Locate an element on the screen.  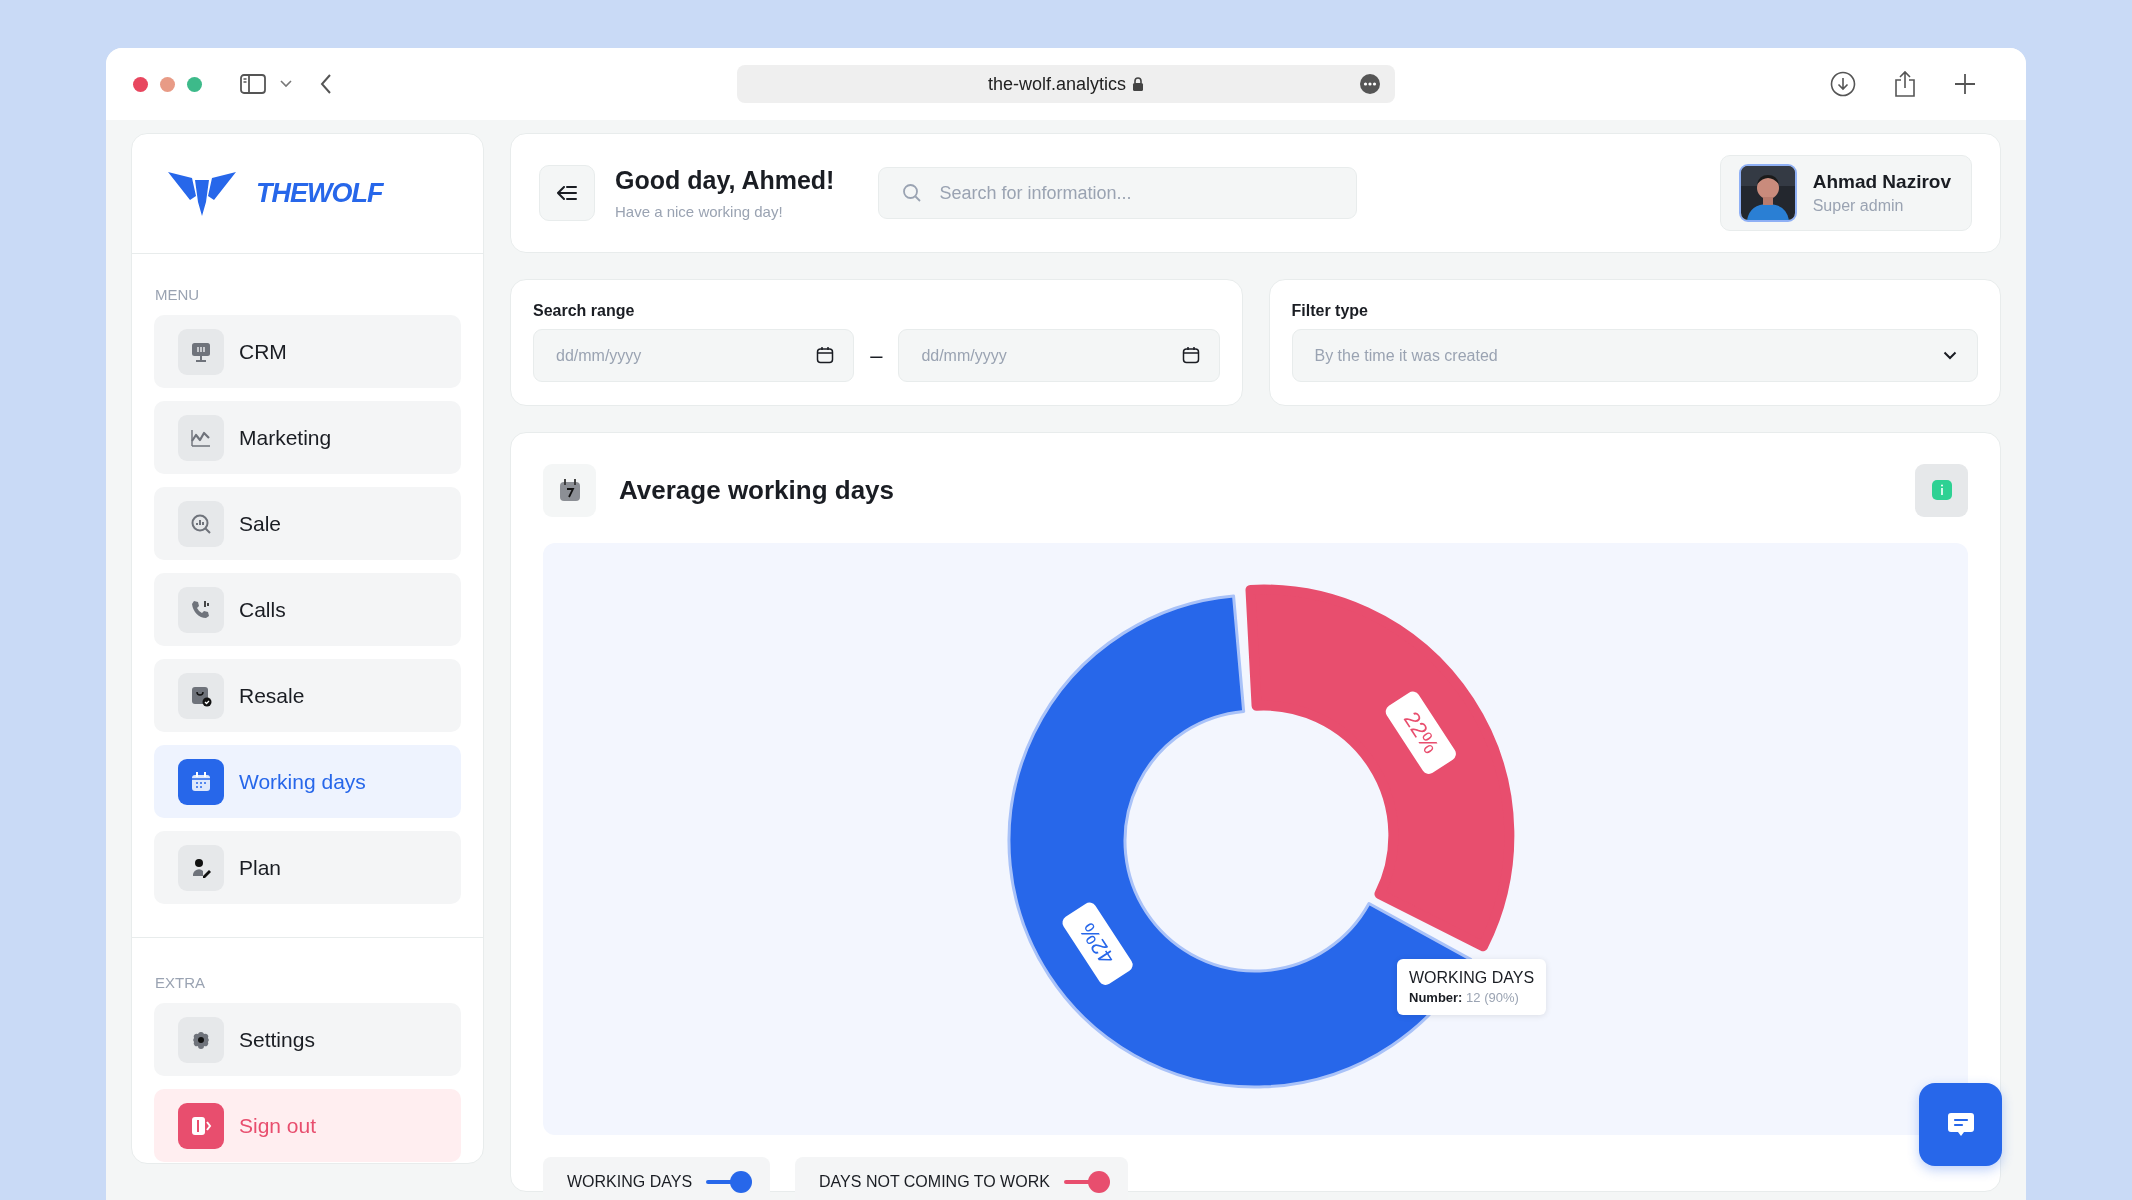
tooltip-value: Number: 12 (90%) is located at coordinates (1464, 997).